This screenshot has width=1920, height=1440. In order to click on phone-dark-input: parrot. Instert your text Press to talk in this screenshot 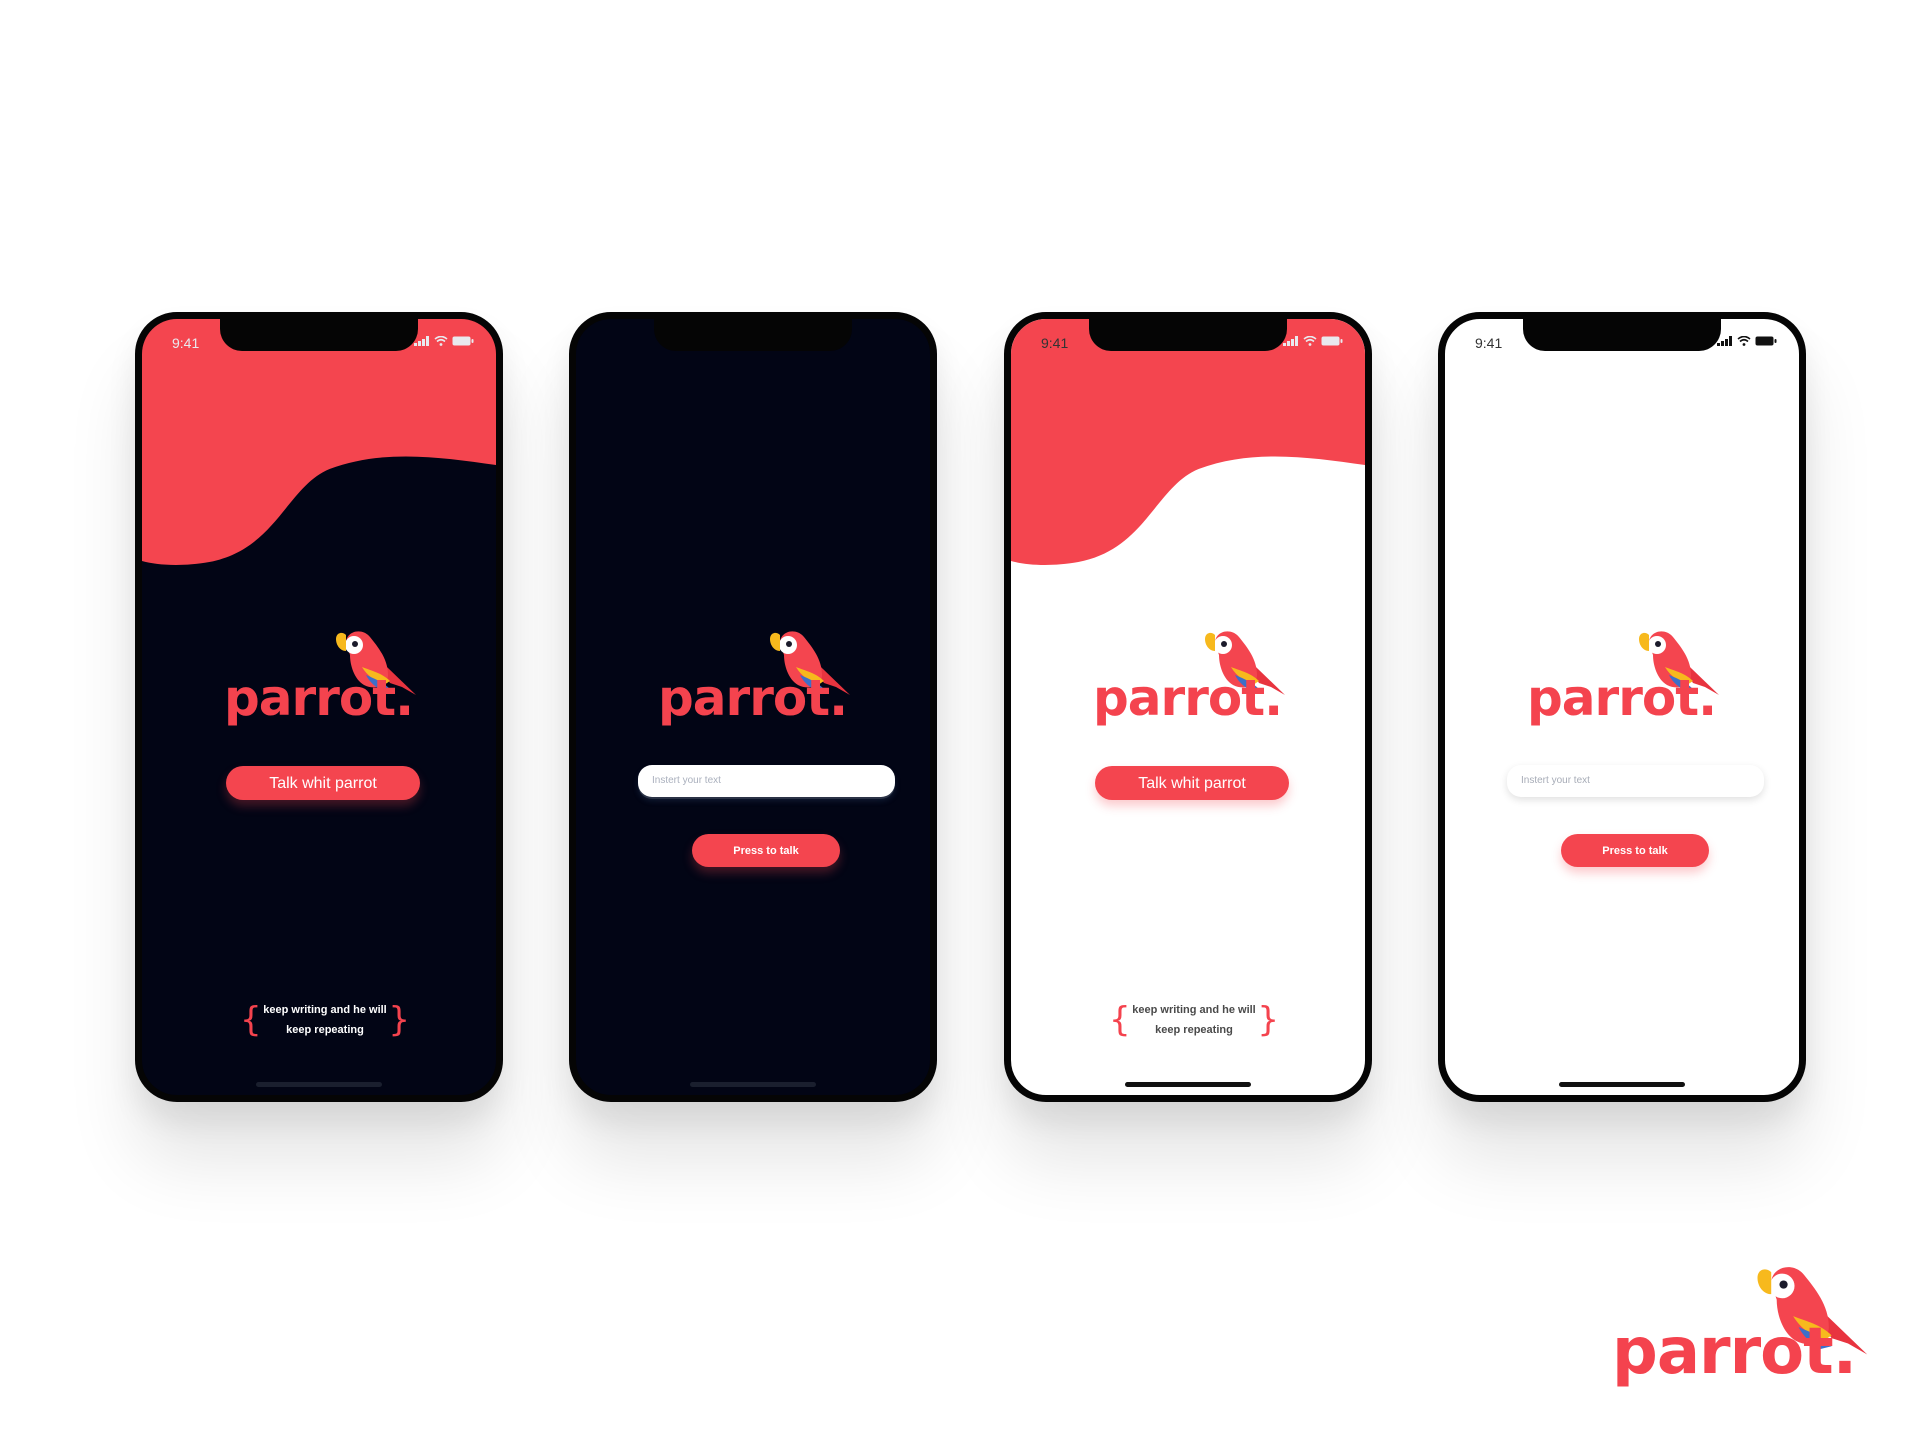, I will do `click(753, 707)`.